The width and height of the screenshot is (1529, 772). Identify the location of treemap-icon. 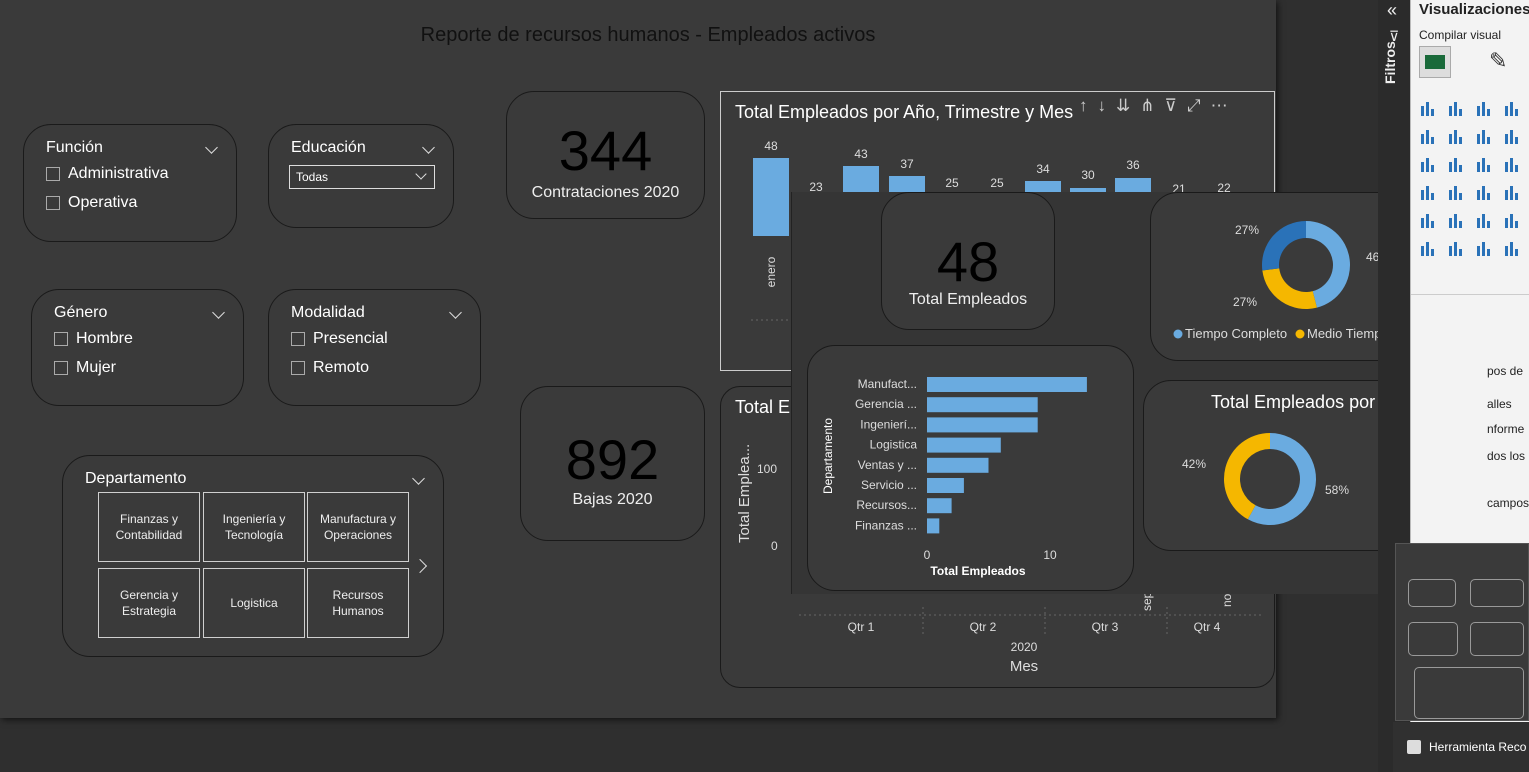
(1484, 193).